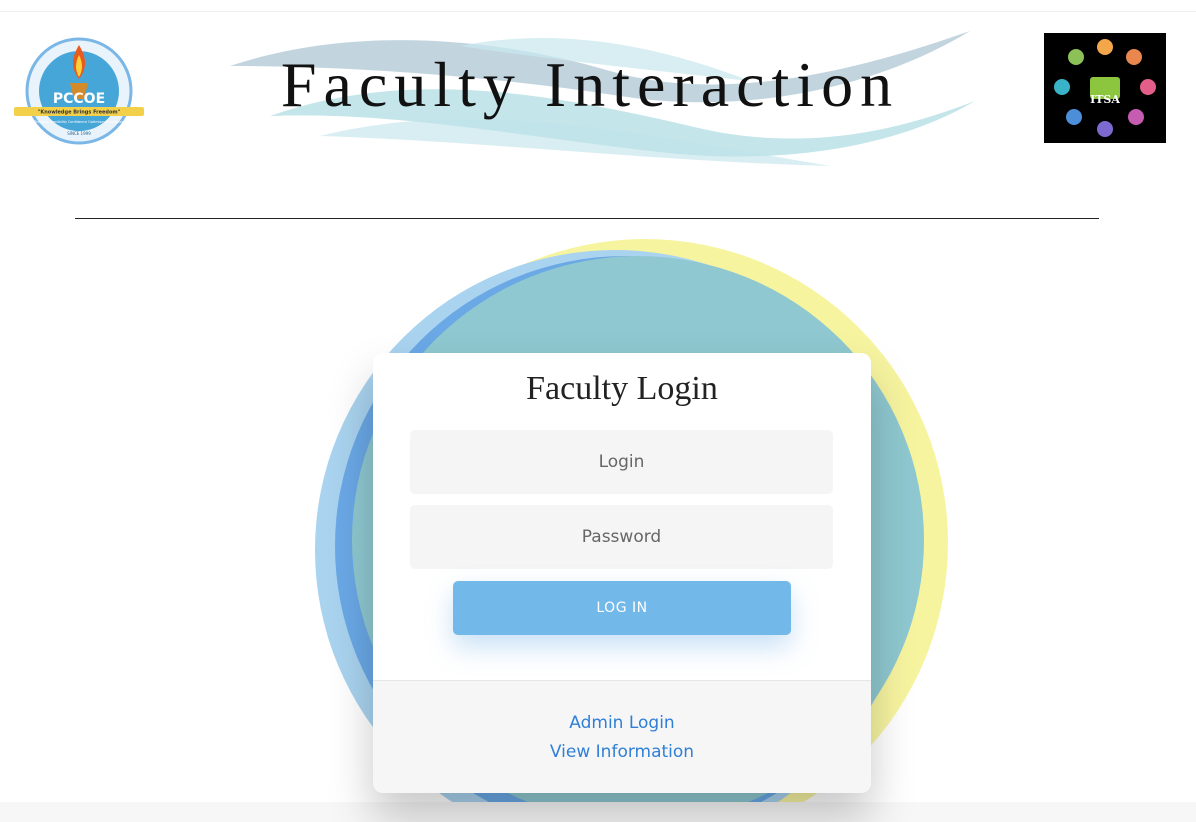 The height and width of the screenshot is (822, 1196). What do you see at coordinates (621, 537) in the screenshot?
I see `password-input` at bounding box center [621, 537].